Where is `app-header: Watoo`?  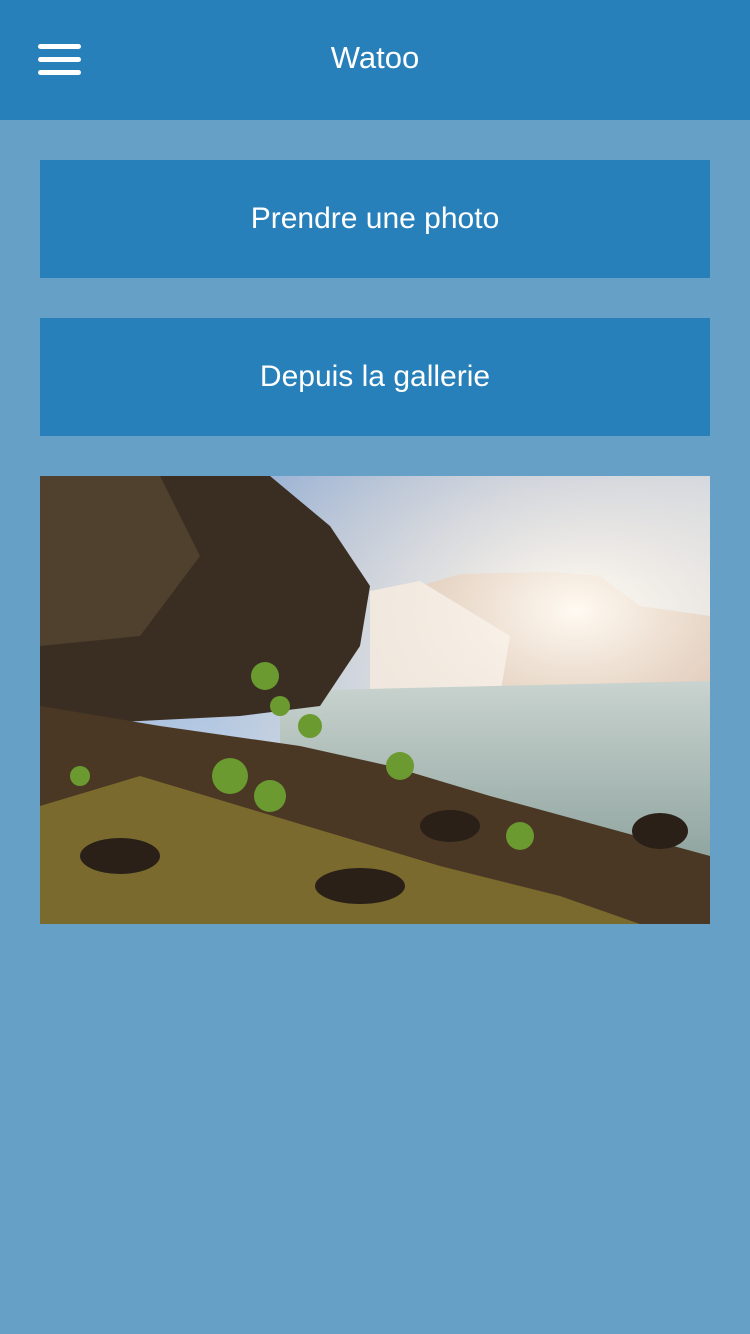
app-header: Watoo is located at coordinates (375, 60).